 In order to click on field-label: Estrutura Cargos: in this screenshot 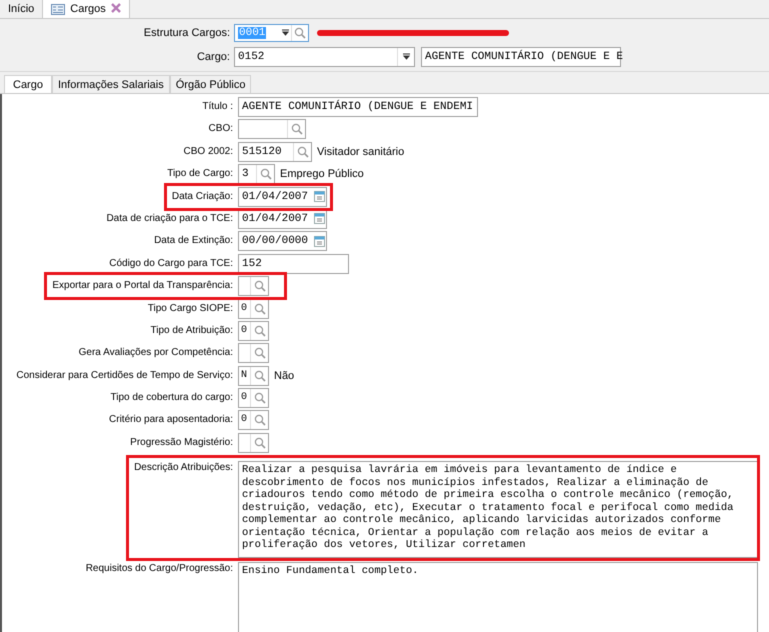, I will do `click(186, 33)`.